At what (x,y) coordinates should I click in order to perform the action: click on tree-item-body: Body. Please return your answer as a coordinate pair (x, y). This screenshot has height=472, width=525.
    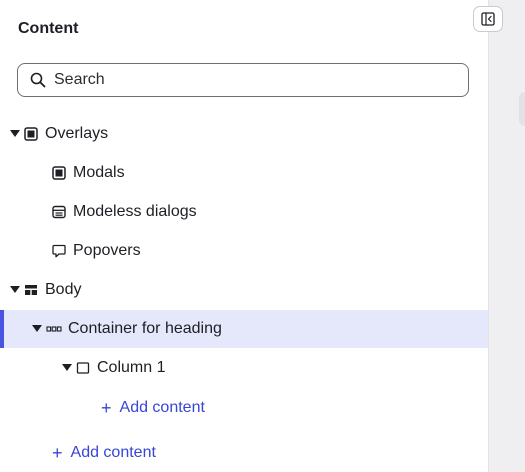
    Looking at the image, I should click on (244, 290).